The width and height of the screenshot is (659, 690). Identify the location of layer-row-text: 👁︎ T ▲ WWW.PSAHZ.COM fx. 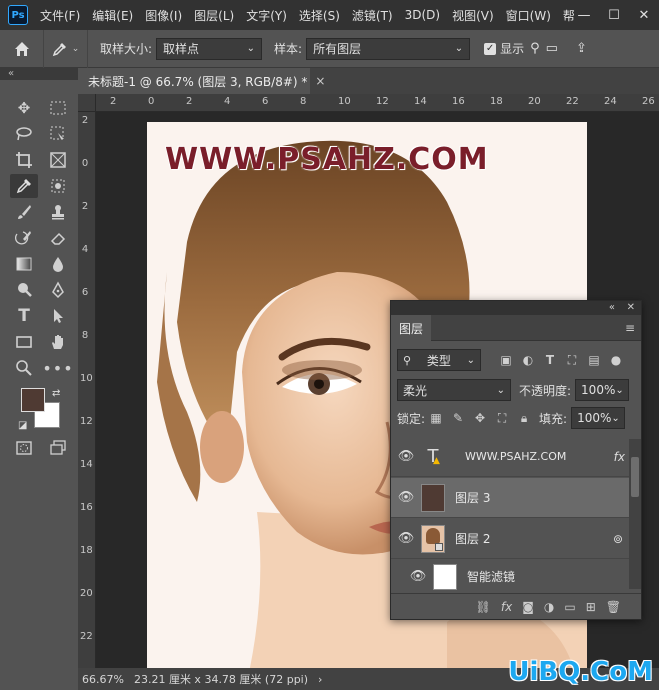
(510, 457).